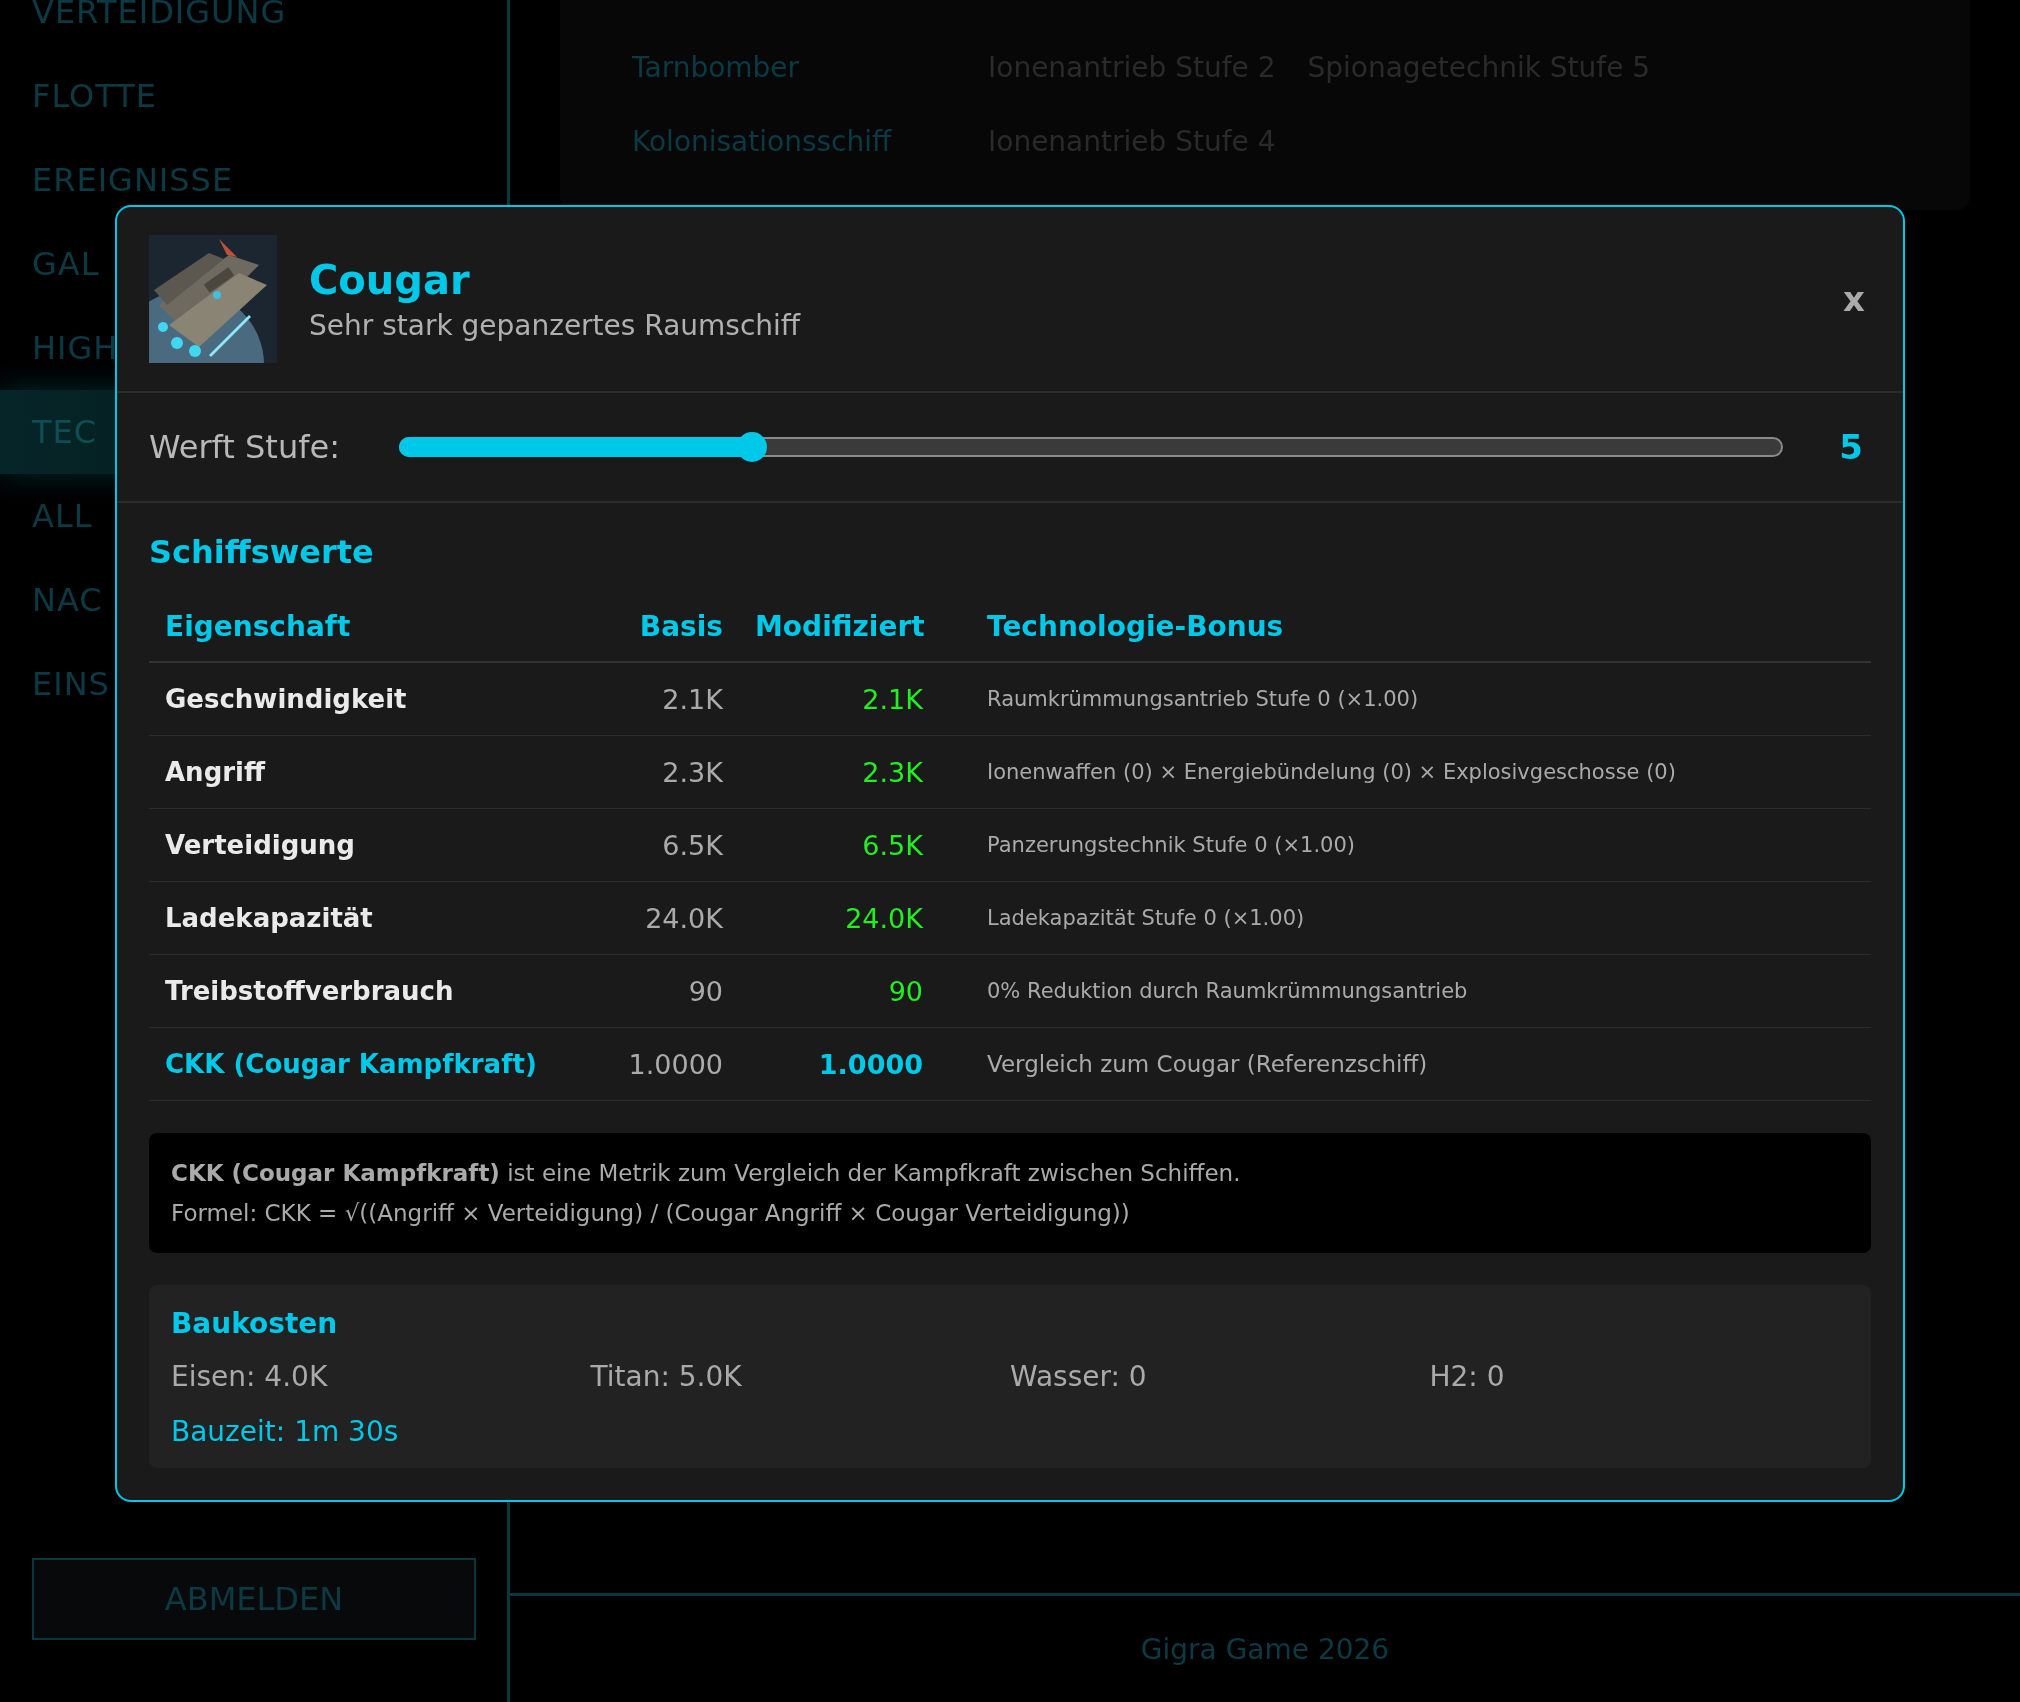 The image size is (2020, 1702). I want to click on column-header: Technologie-Bonus, so click(1135, 626).